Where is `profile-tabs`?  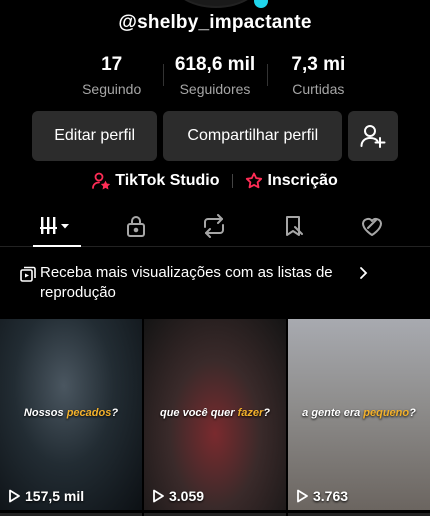 profile-tabs is located at coordinates (215, 226).